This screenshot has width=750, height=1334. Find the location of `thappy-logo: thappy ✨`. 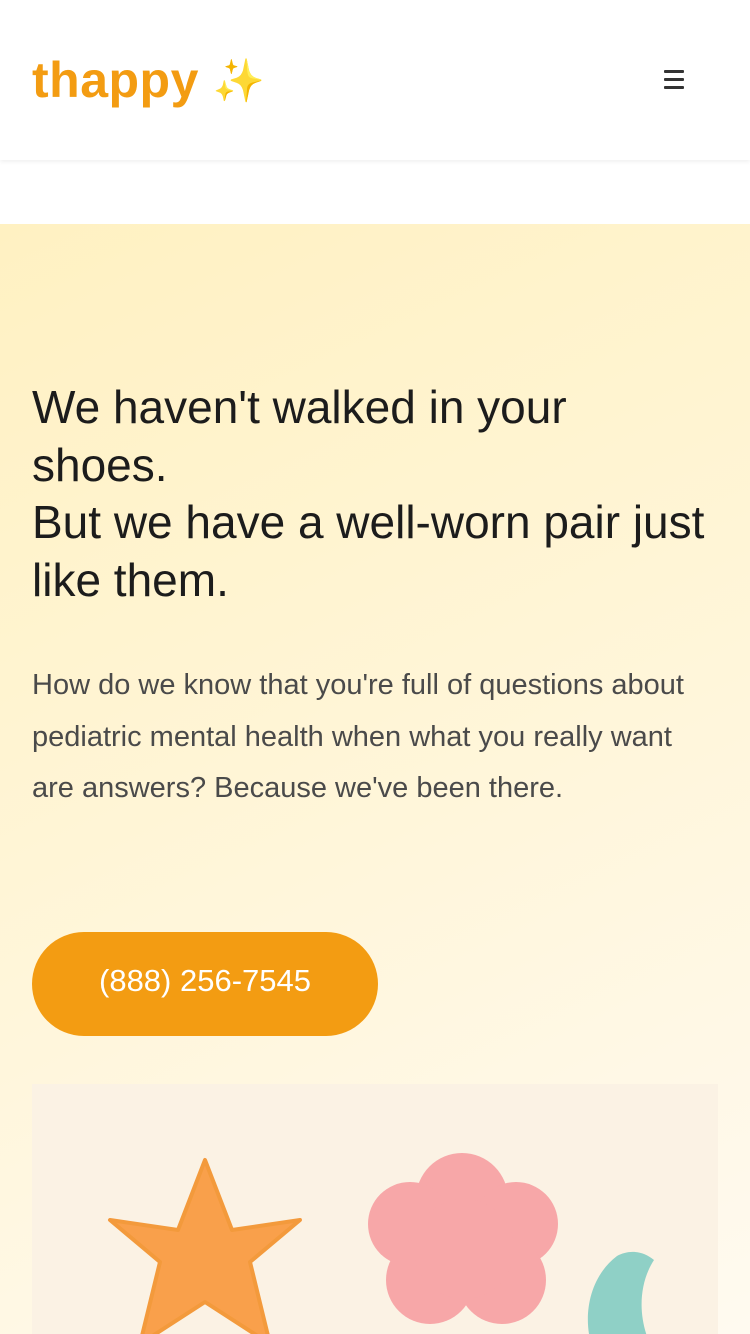

thappy-logo: thappy ✨ is located at coordinates (148, 80).